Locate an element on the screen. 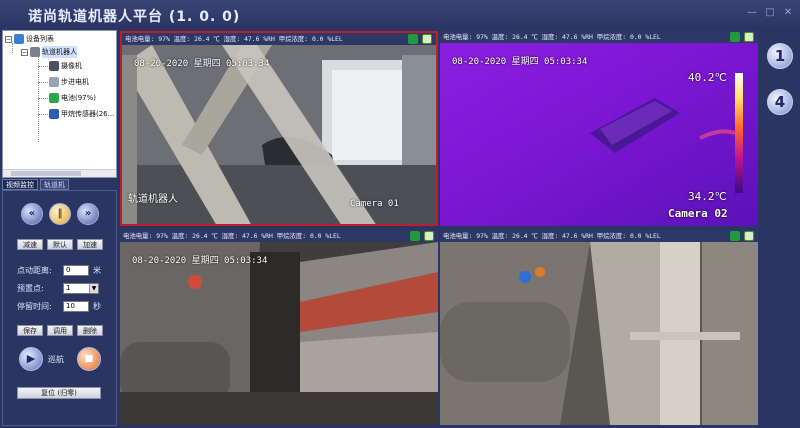  tree-item-motor: 步进电机 is located at coordinates (69, 82).